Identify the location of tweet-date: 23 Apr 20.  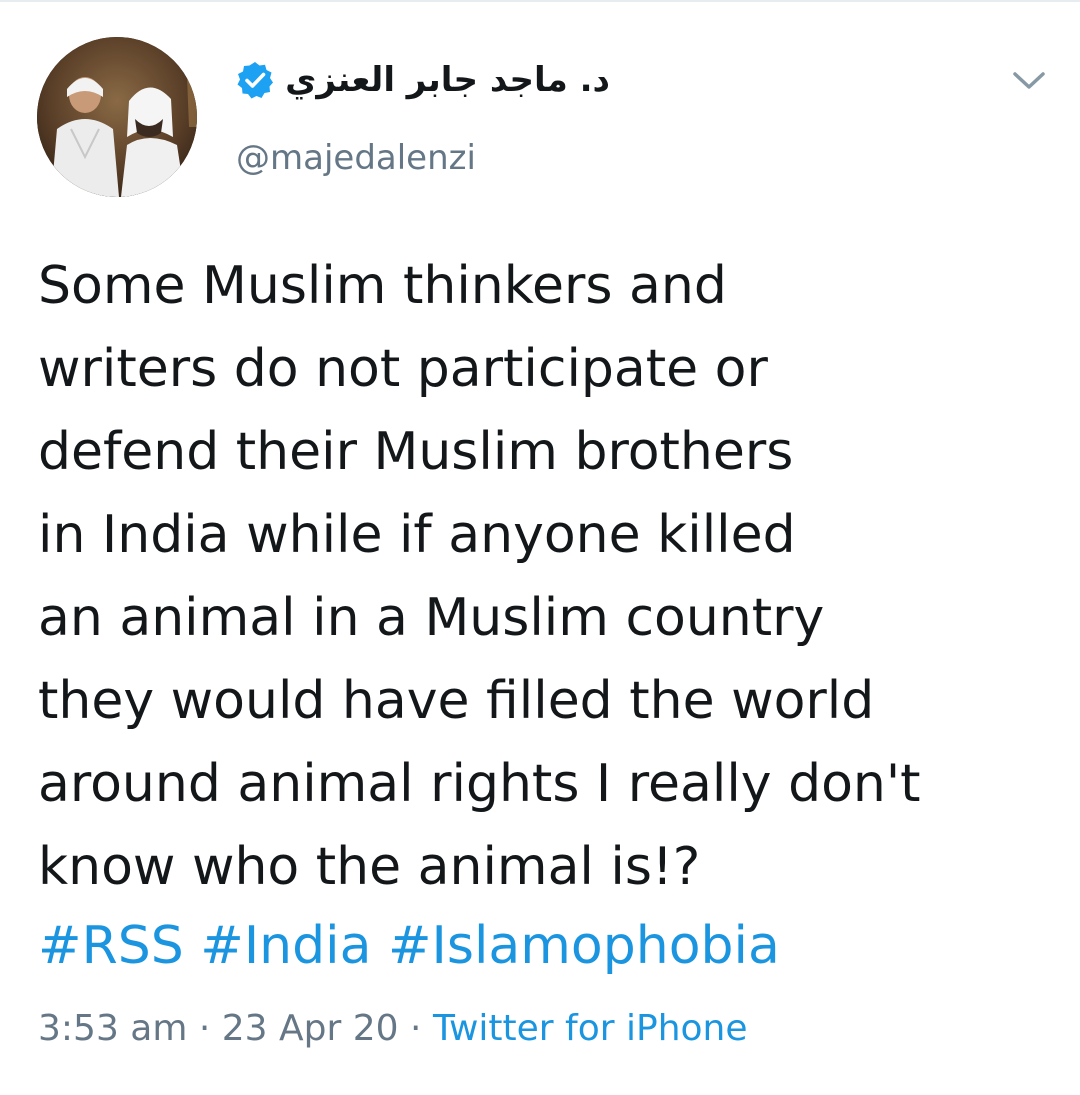
(310, 1028).